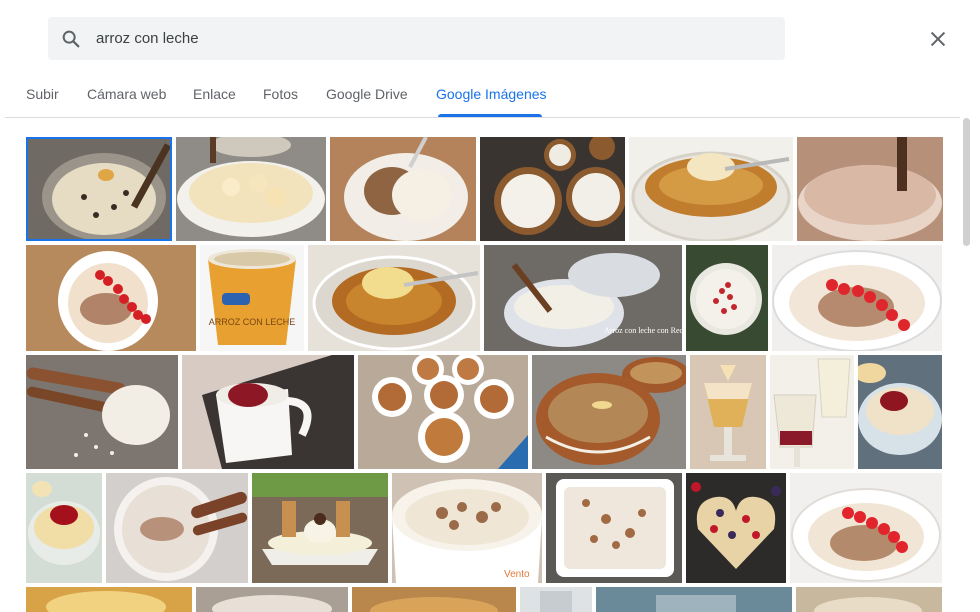 The image size is (980, 612). Describe the element at coordinates (252, 322) in the screenshot. I see `product-brand-text: ARROZ CON LECHE` at that location.